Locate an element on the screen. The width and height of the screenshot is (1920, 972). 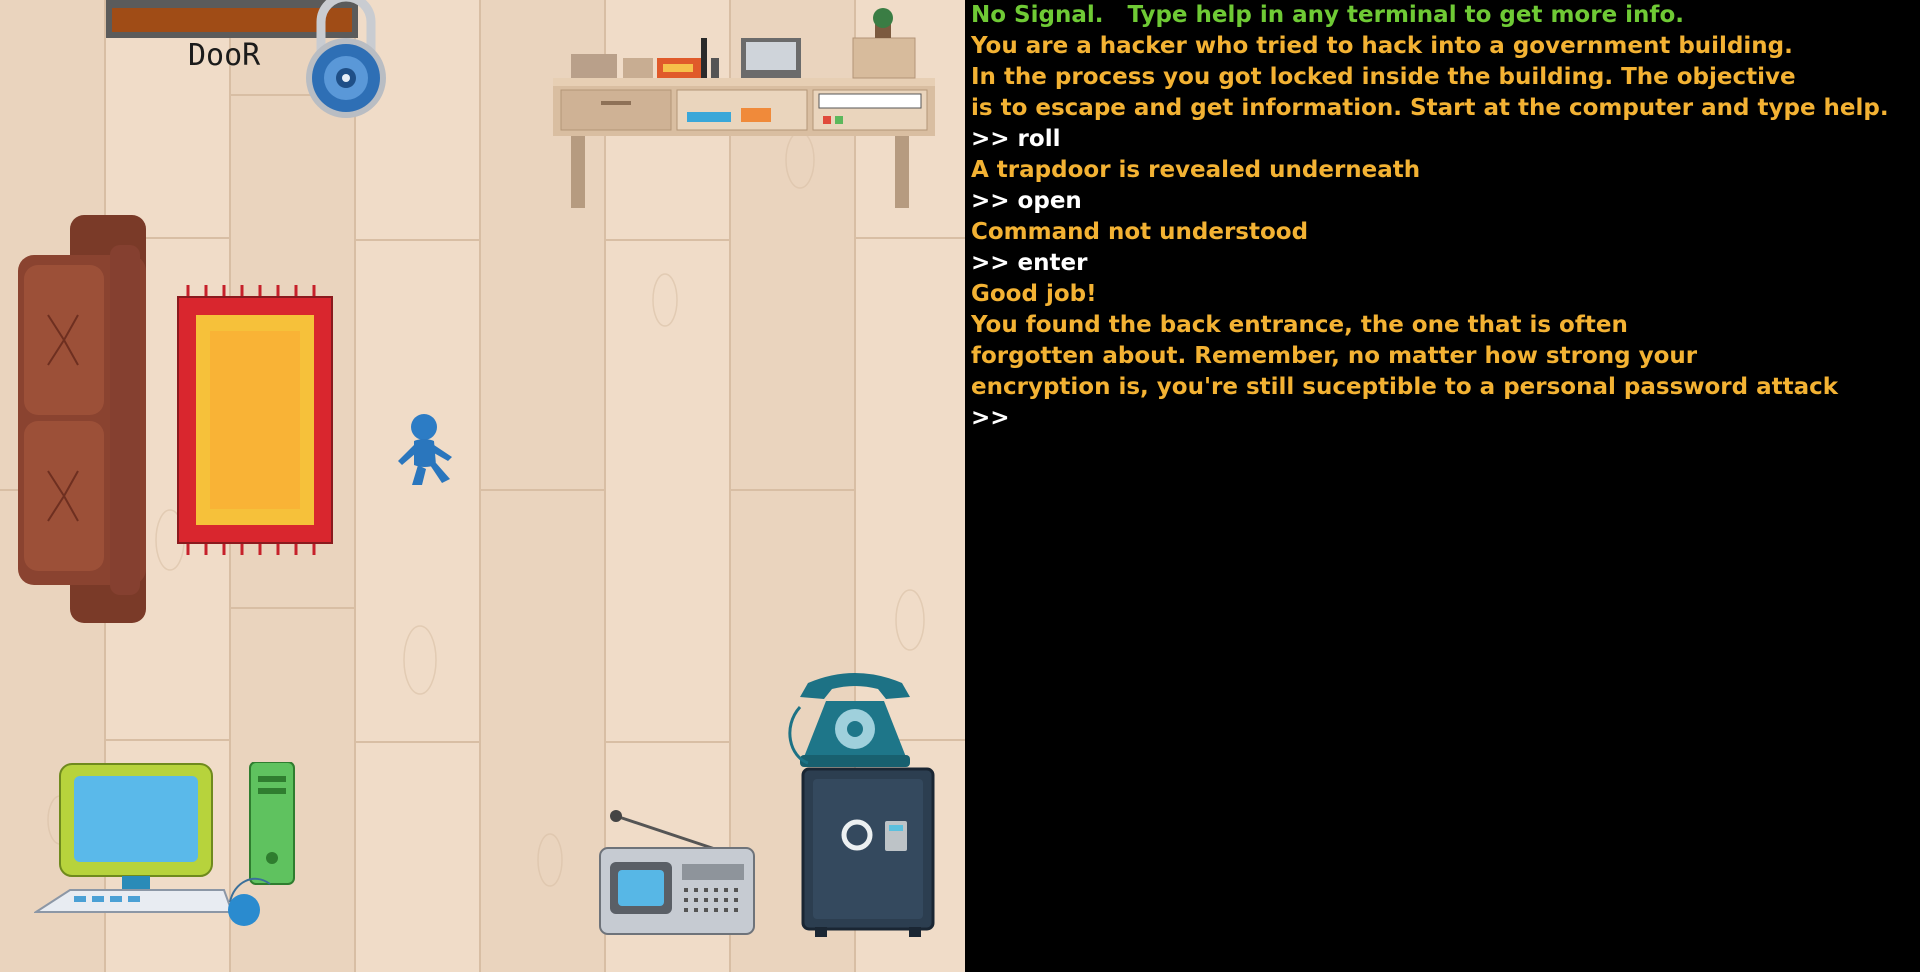
telephone is located at coordinates (855, 718).